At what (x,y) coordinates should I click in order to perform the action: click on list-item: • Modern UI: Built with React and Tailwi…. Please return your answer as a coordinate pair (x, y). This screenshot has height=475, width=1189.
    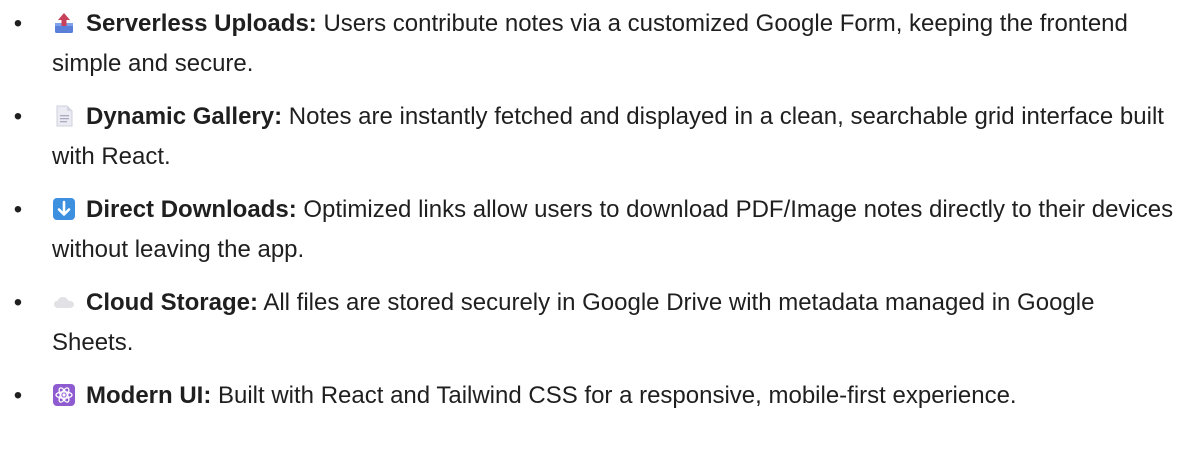
    Looking at the image, I should click on (594, 396).